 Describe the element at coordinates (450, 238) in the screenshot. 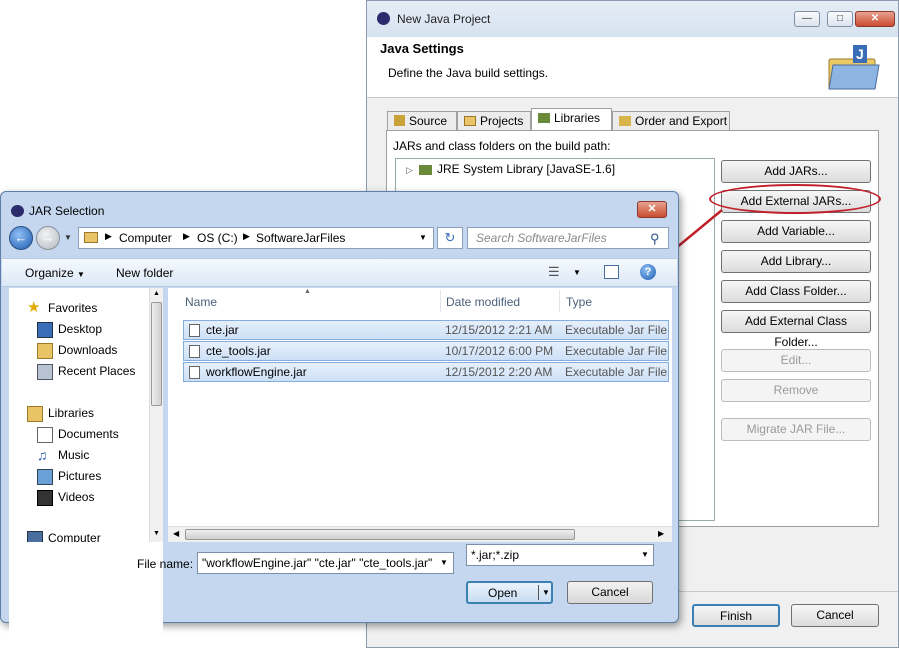

I see `refresh-button: ↻` at that location.